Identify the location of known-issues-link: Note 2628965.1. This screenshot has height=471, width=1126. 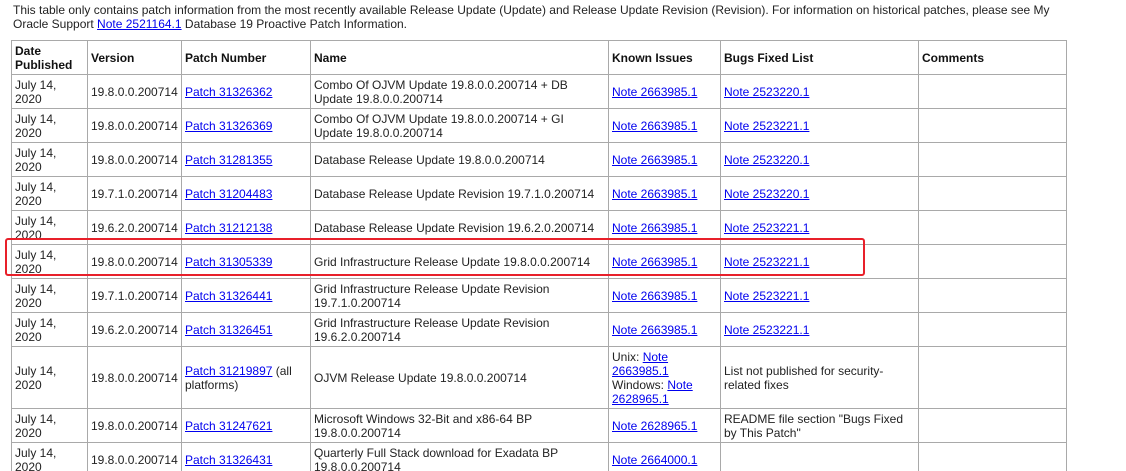
(654, 426).